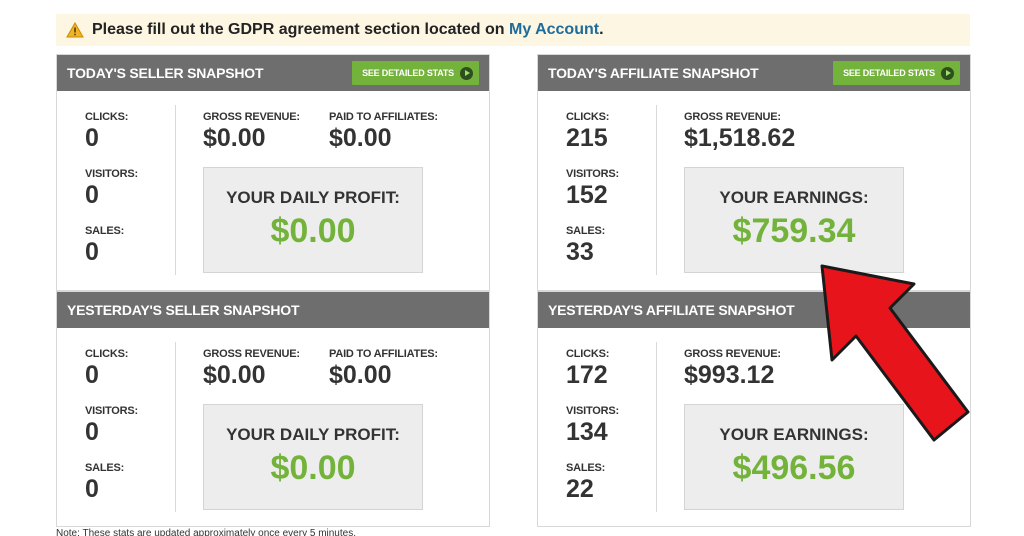 The image size is (1024, 536). What do you see at coordinates (587, 432) in the screenshot?
I see `visitors-value: 134` at bounding box center [587, 432].